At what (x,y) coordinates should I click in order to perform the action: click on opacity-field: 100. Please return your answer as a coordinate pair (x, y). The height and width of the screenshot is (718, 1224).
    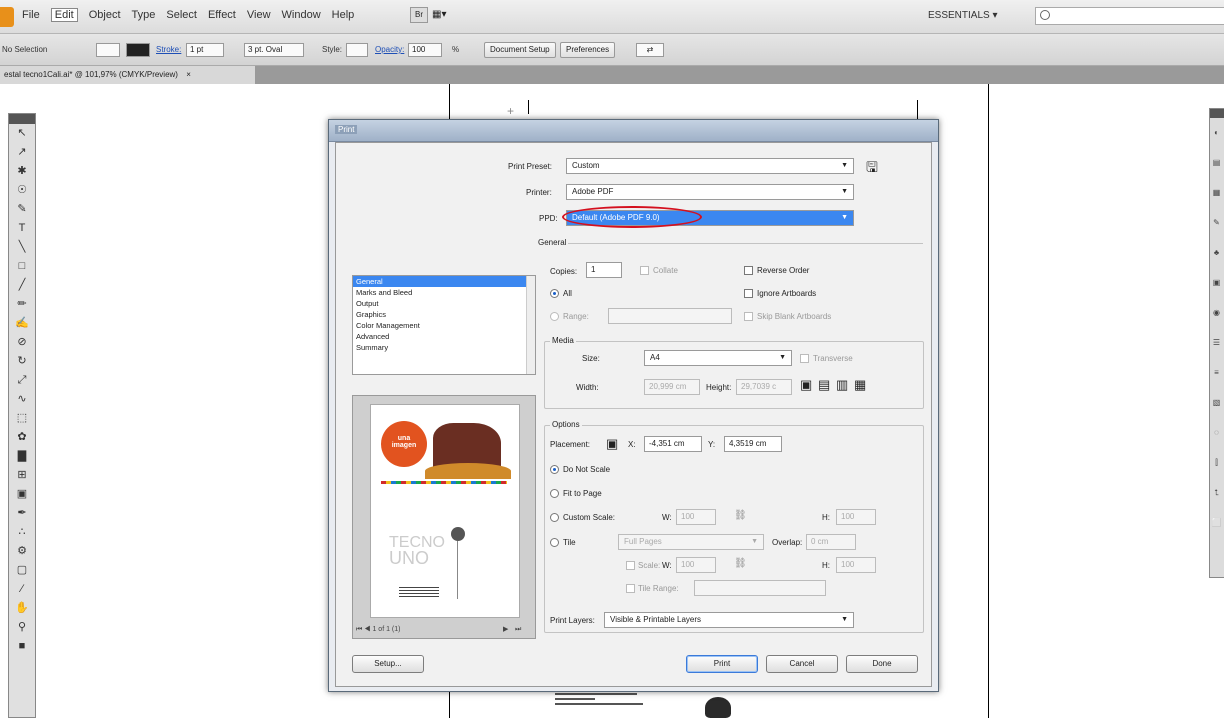
    Looking at the image, I should click on (425, 50).